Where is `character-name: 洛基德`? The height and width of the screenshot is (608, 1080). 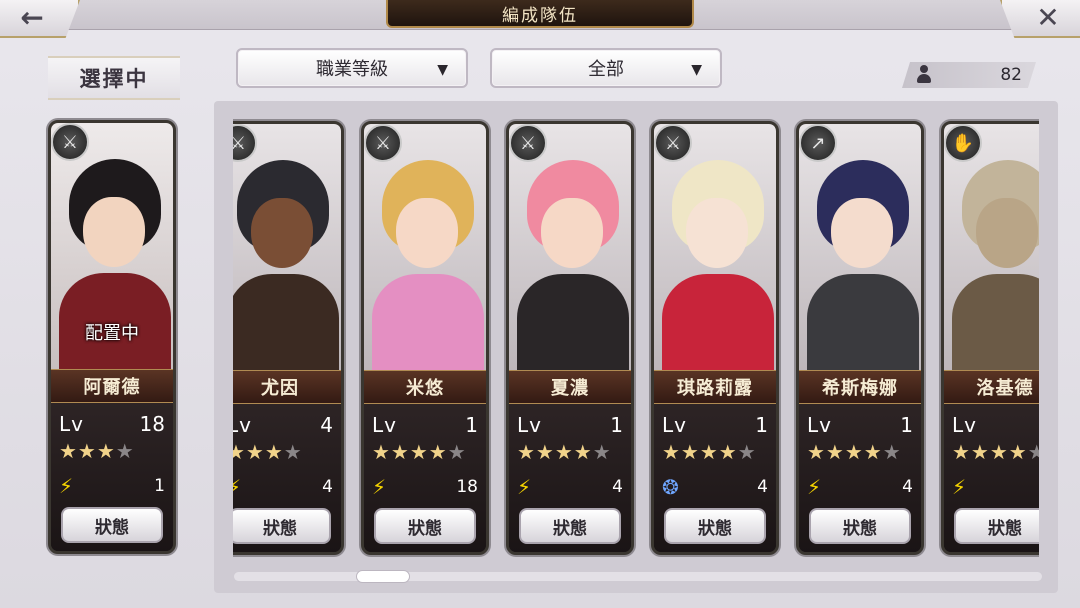 character-name: 洛基德 is located at coordinates (991, 387).